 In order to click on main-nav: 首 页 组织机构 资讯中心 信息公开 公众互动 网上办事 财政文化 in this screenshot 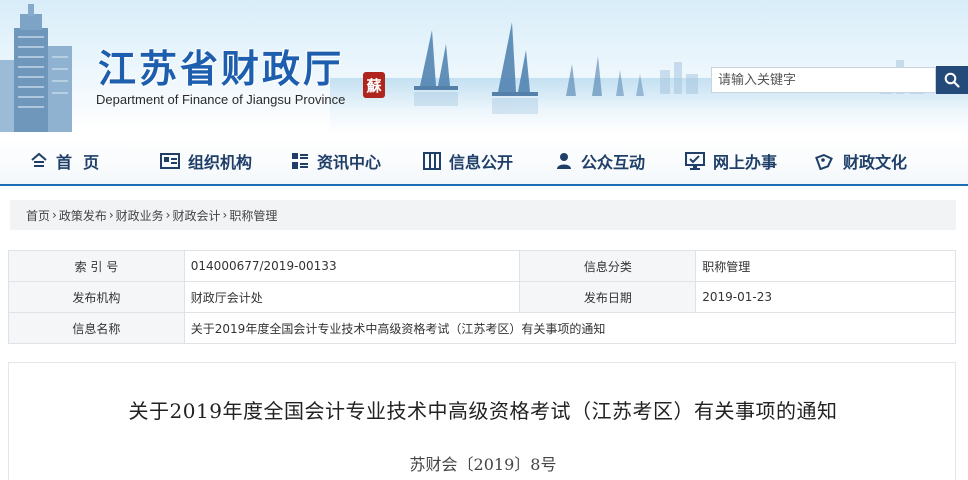, I will do `click(484, 162)`.